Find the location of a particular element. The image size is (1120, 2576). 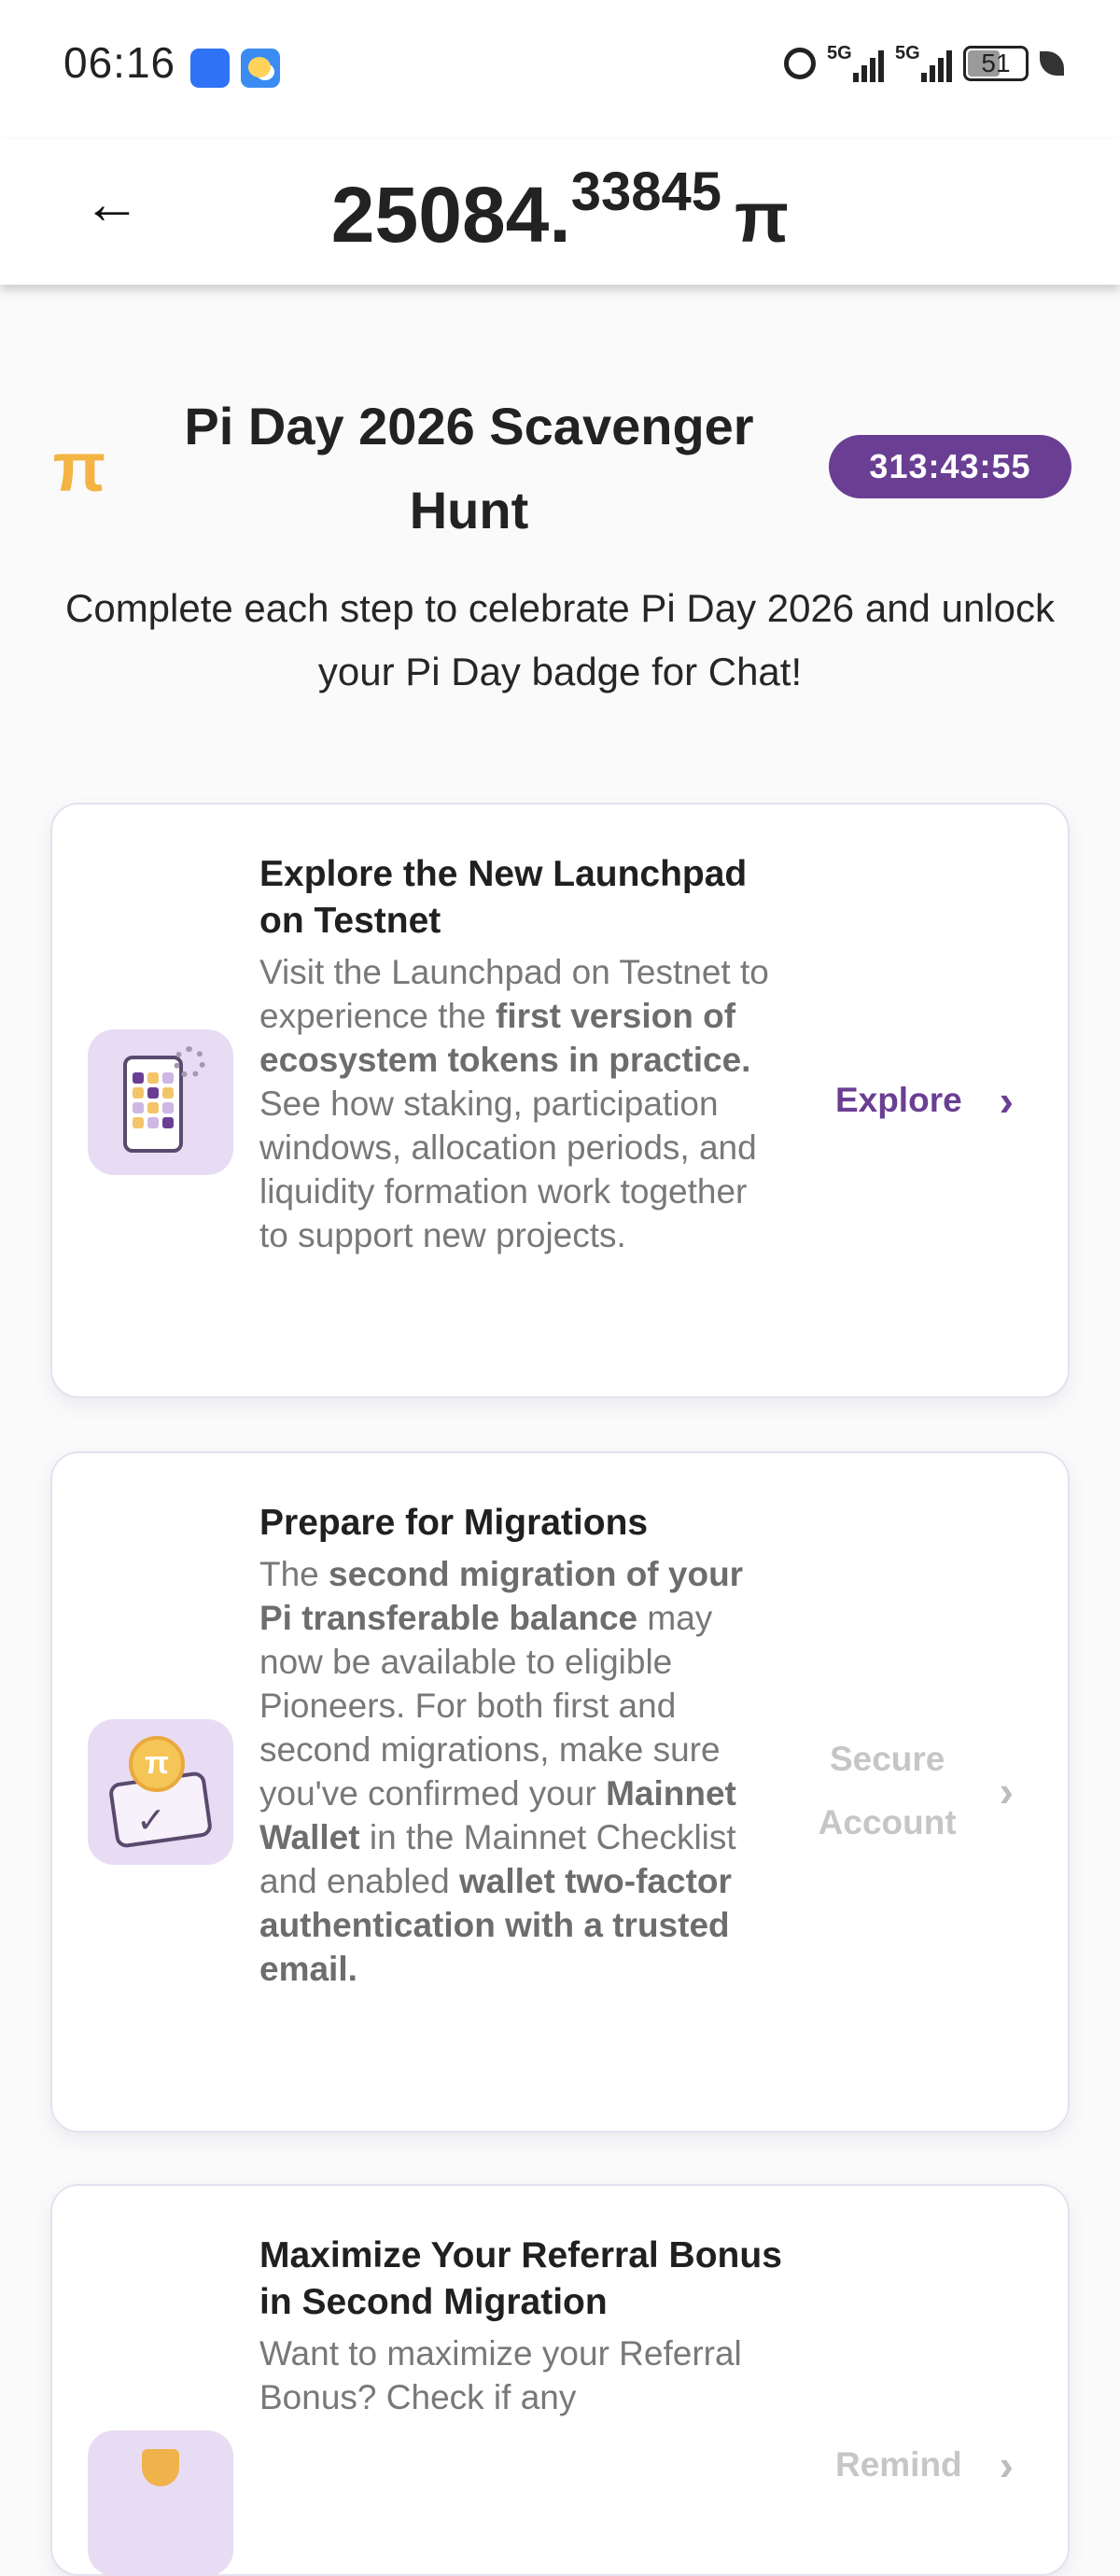

battery-level: 51 is located at coordinates (996, 63).